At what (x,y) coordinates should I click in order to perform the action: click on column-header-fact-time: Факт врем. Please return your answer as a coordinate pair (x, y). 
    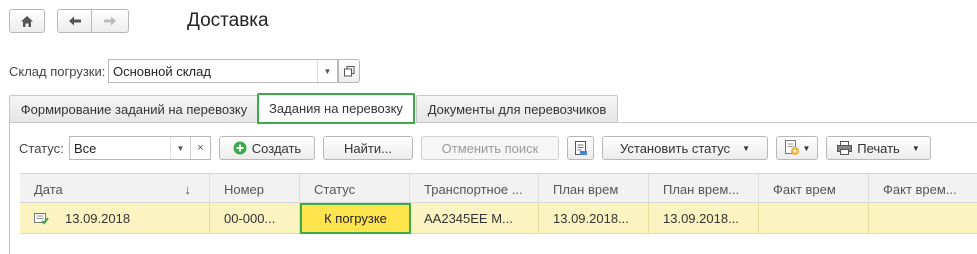
    Looking at the image, I should click on (814, 189).